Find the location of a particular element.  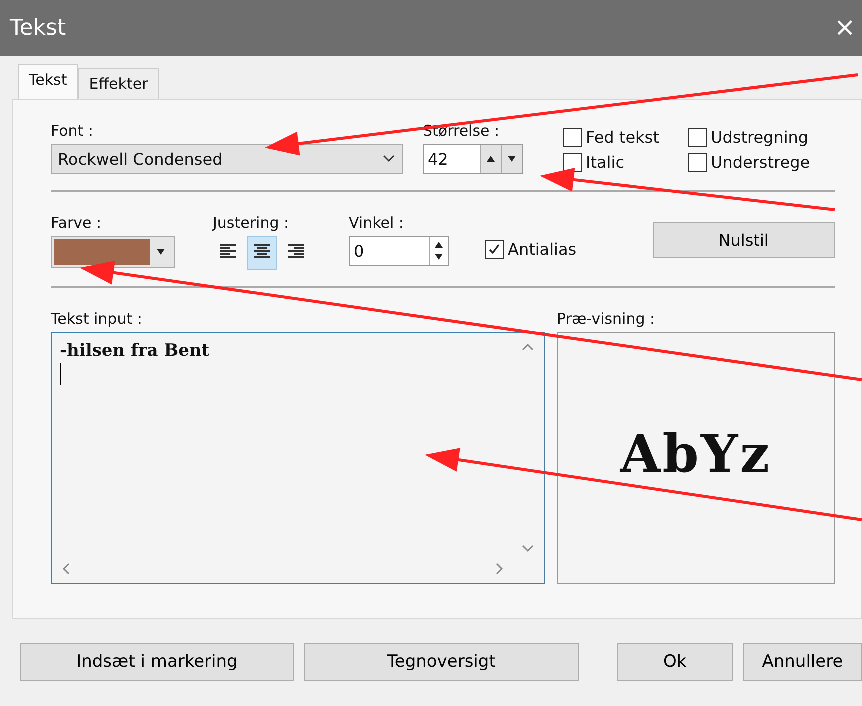

checkbox: Italic is located at coordinates (625, 162).